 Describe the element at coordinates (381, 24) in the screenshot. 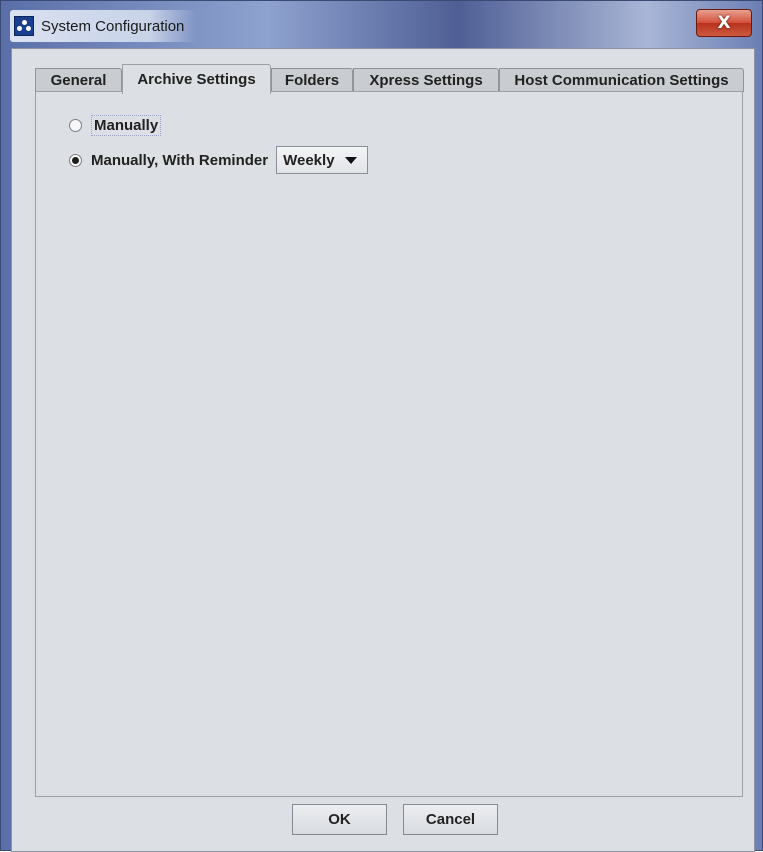

I see `title-bar: System Configuration X` at that location.